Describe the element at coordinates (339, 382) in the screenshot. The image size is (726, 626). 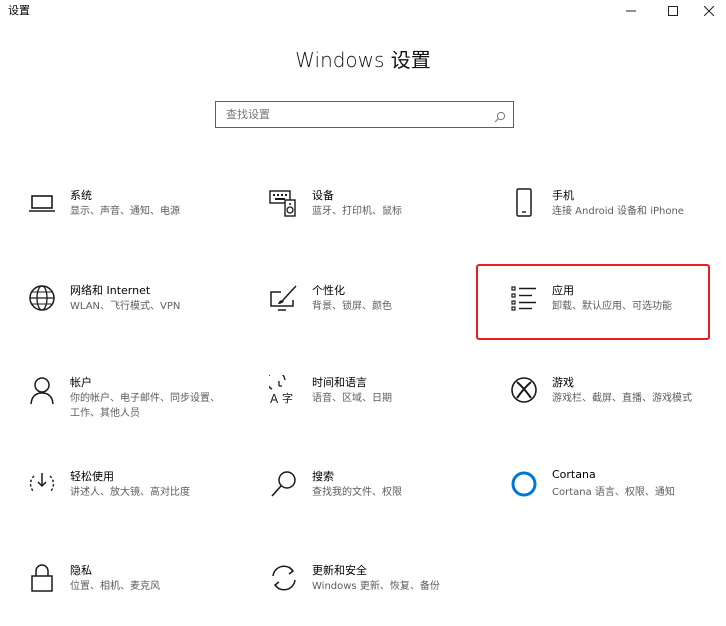
I see `tile-name: 时间和语言` at that location.